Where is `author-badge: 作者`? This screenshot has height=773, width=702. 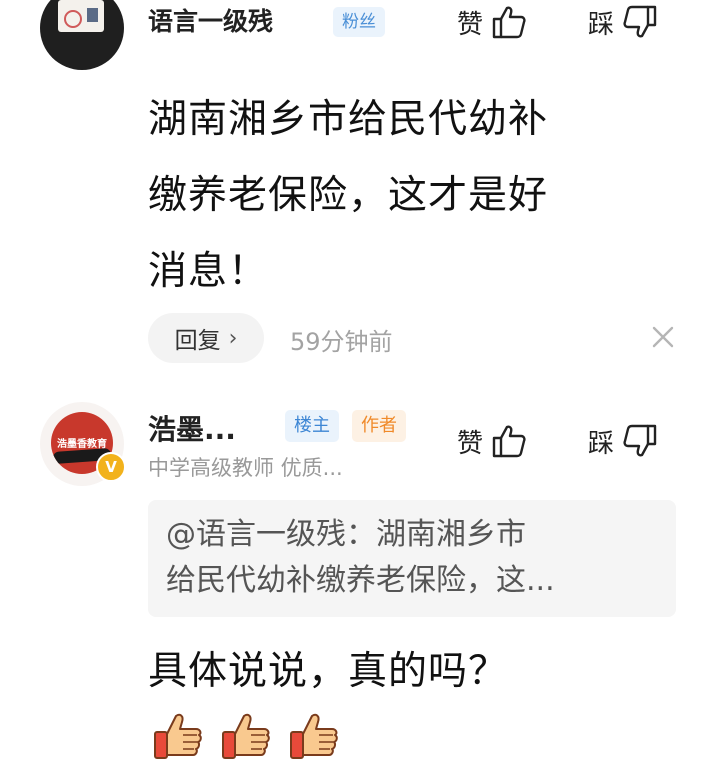
author-badge: 作者 is located at coordinates (379, 426).